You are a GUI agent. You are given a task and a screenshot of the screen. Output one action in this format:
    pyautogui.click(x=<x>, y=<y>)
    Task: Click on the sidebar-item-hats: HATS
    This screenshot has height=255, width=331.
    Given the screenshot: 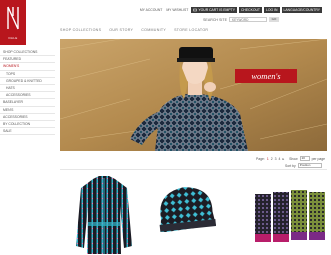 What is the action you would take?
    pyautogui.click(x=27, y=89)
    